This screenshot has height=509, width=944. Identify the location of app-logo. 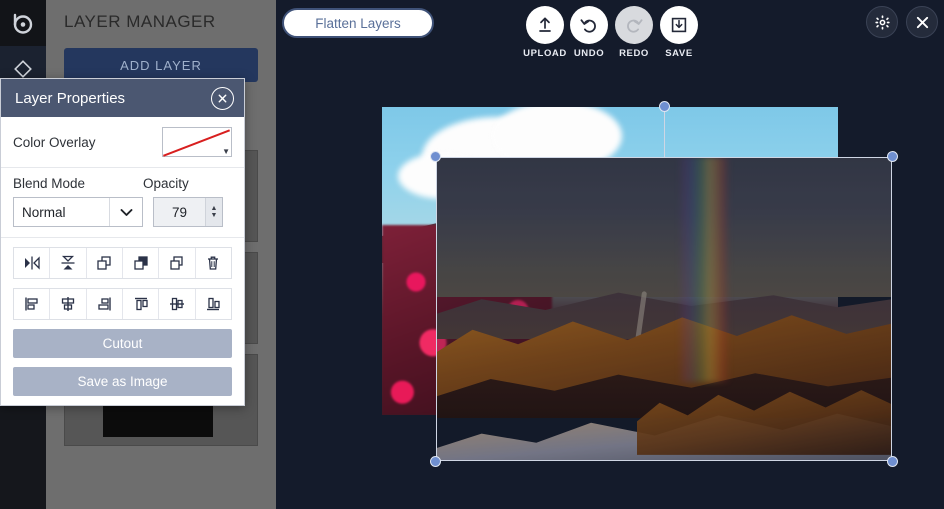
(23, 23).